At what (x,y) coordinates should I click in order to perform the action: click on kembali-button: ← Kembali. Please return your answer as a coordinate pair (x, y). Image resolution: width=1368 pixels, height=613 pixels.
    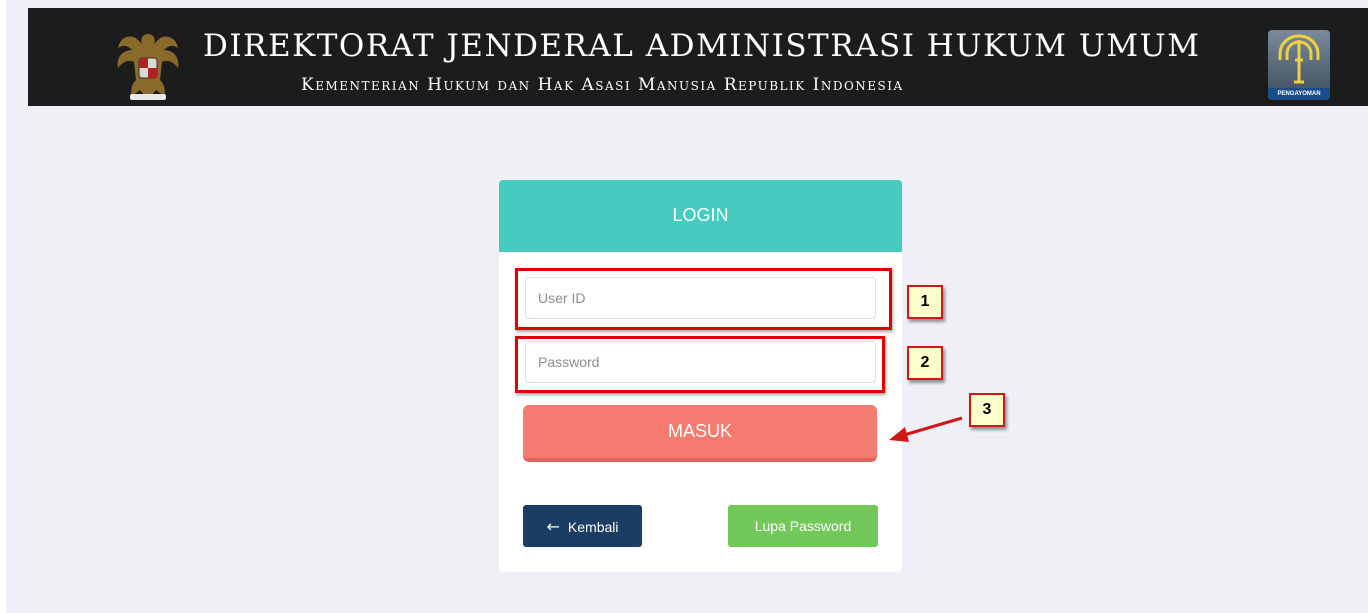
    Looking at the image, I should click on (582, 526).